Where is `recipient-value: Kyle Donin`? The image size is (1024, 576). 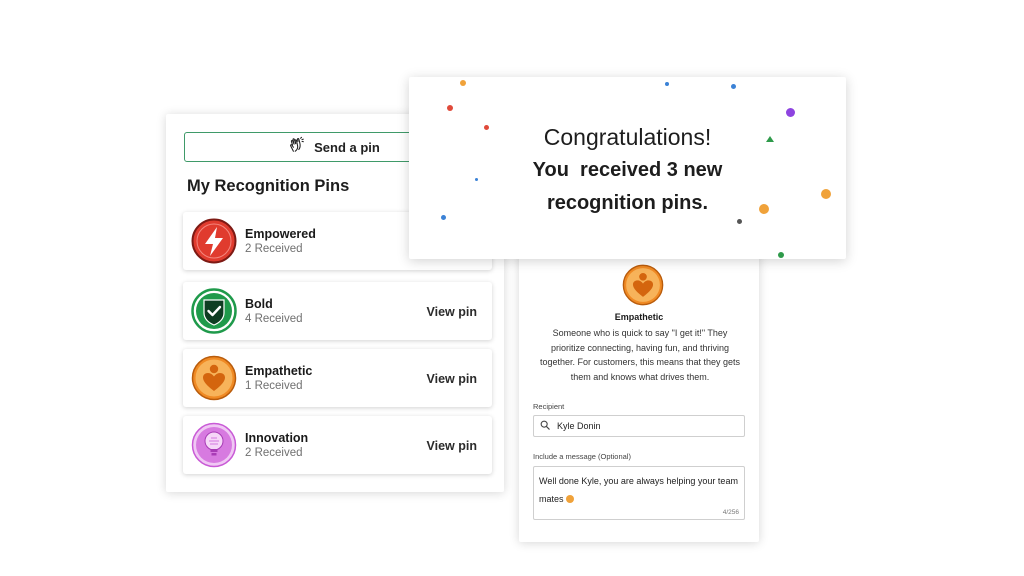
recipient-value: Kyle Donin is located at coordinates (579, 426).